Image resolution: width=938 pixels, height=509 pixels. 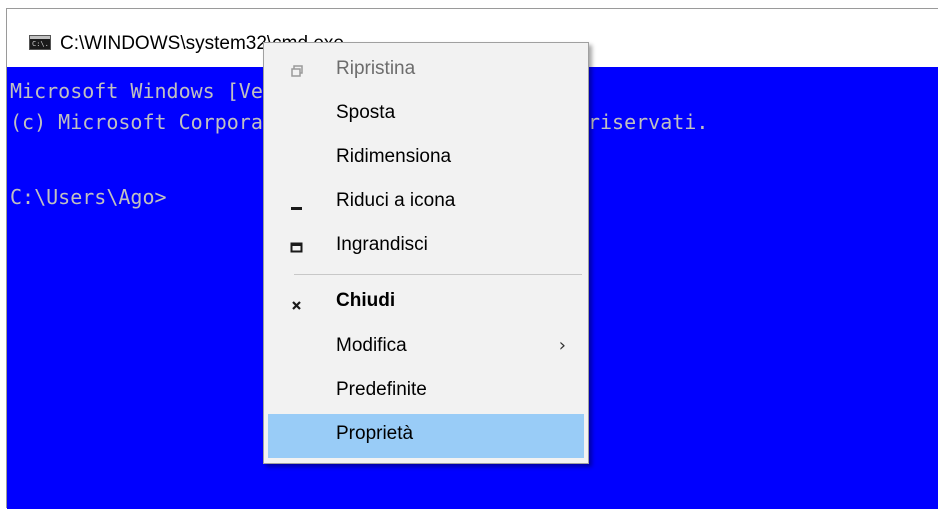 What do you see at coordinates (396, 200) in the screenshot?
I see `menu-item-label: Riduci a icona` at bounding box center [396, 200].